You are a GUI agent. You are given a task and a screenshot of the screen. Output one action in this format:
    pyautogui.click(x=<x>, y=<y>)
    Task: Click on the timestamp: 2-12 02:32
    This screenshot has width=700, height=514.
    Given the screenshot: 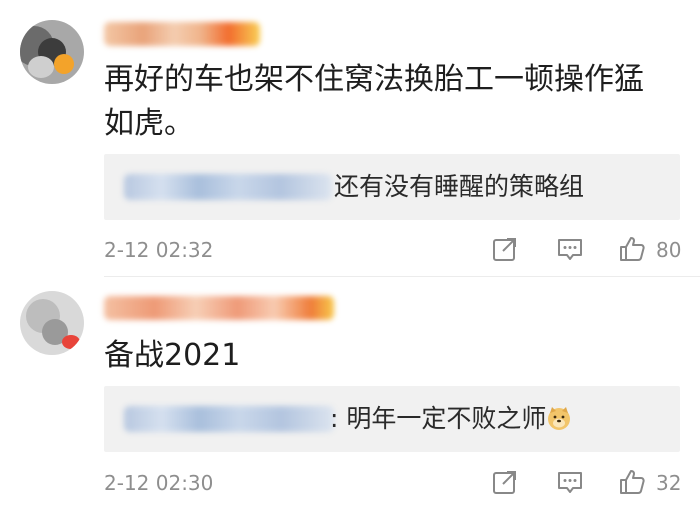 What is the action you would take?
    pyautogui.click(x=159, y=250)
    